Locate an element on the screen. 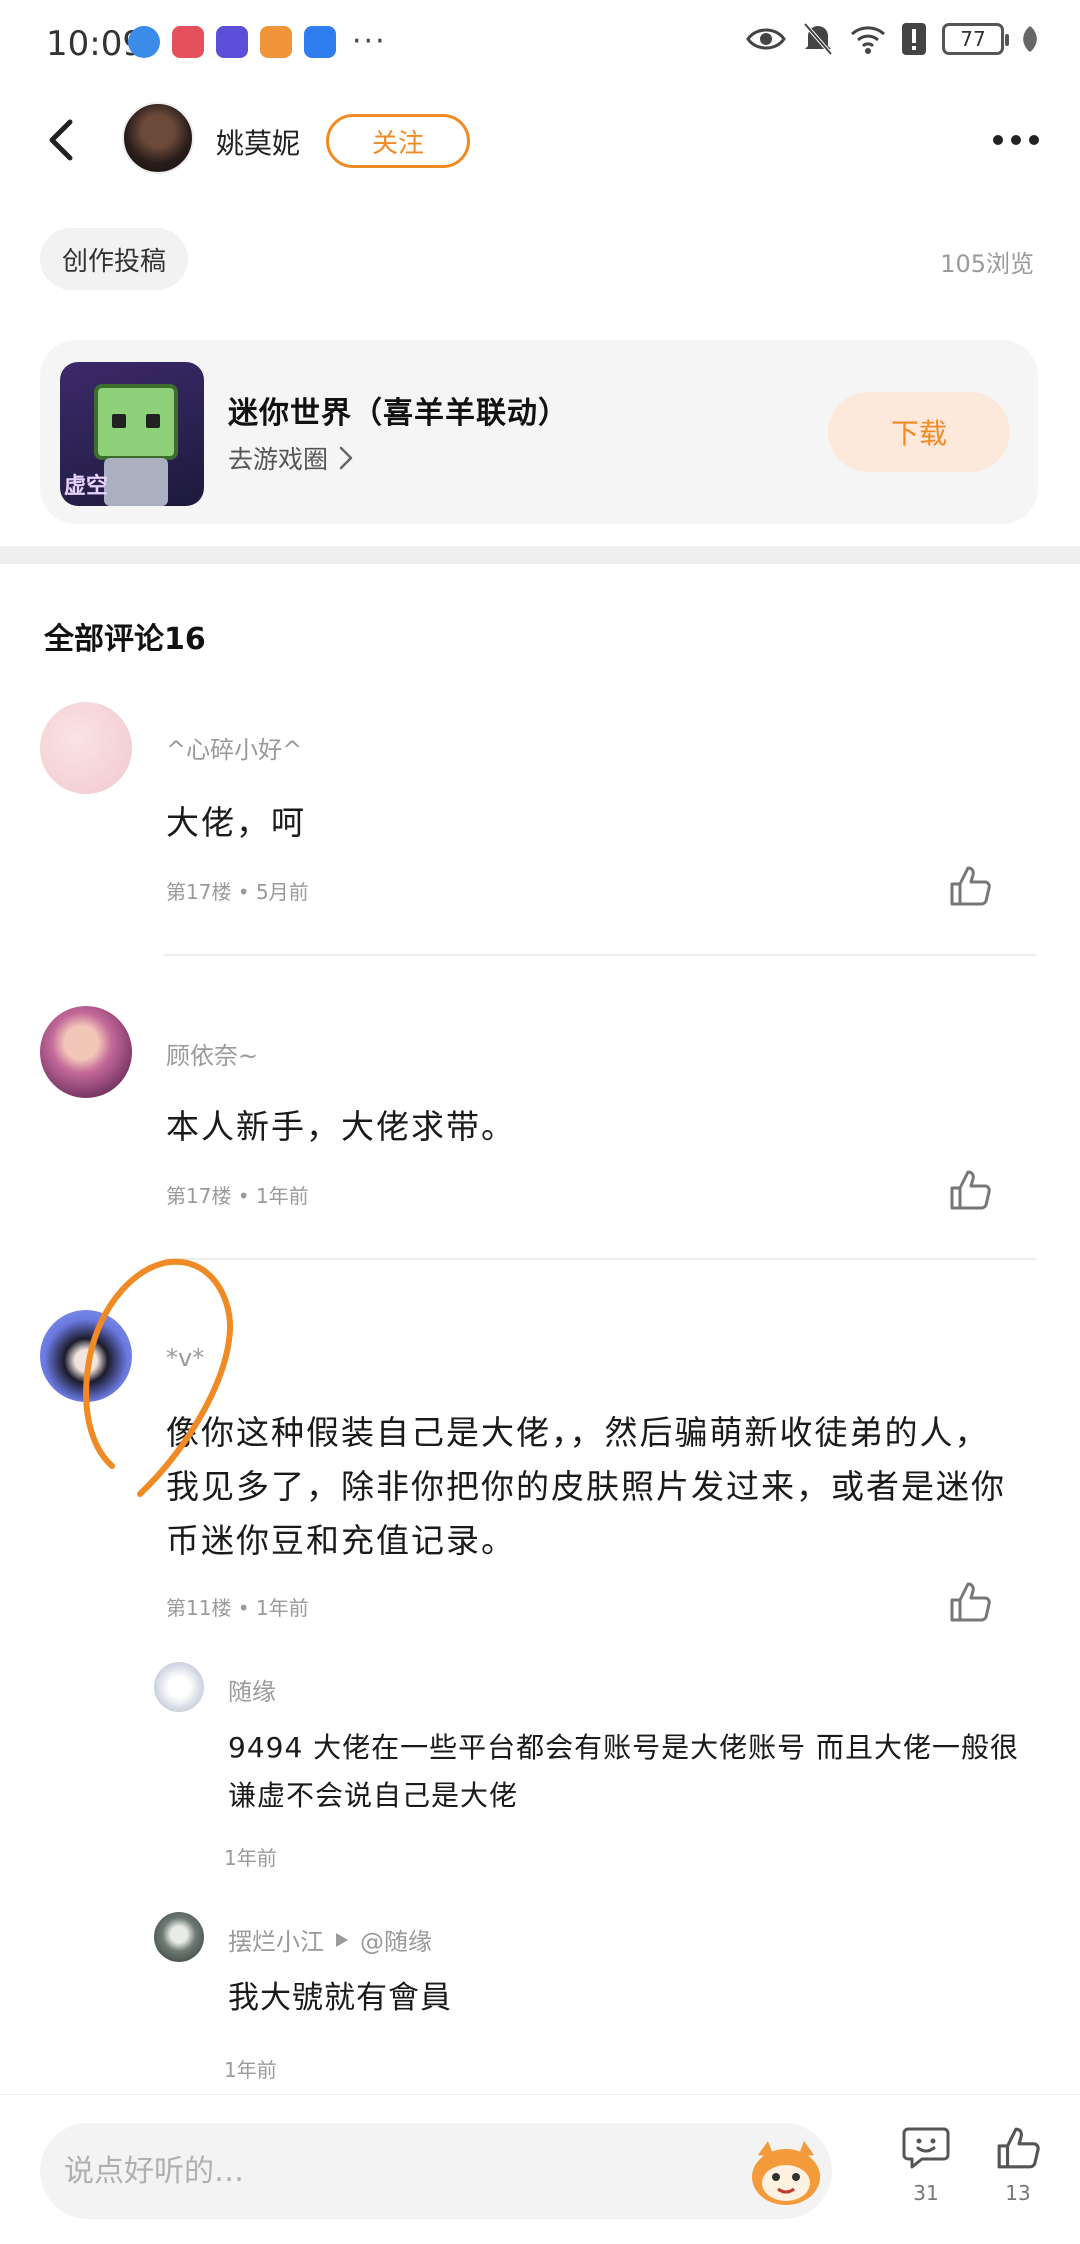 The width and height of the screenshot is (1080, 2244). post-header: 姚莫妮 关注 is located at coordinates (540, 140).